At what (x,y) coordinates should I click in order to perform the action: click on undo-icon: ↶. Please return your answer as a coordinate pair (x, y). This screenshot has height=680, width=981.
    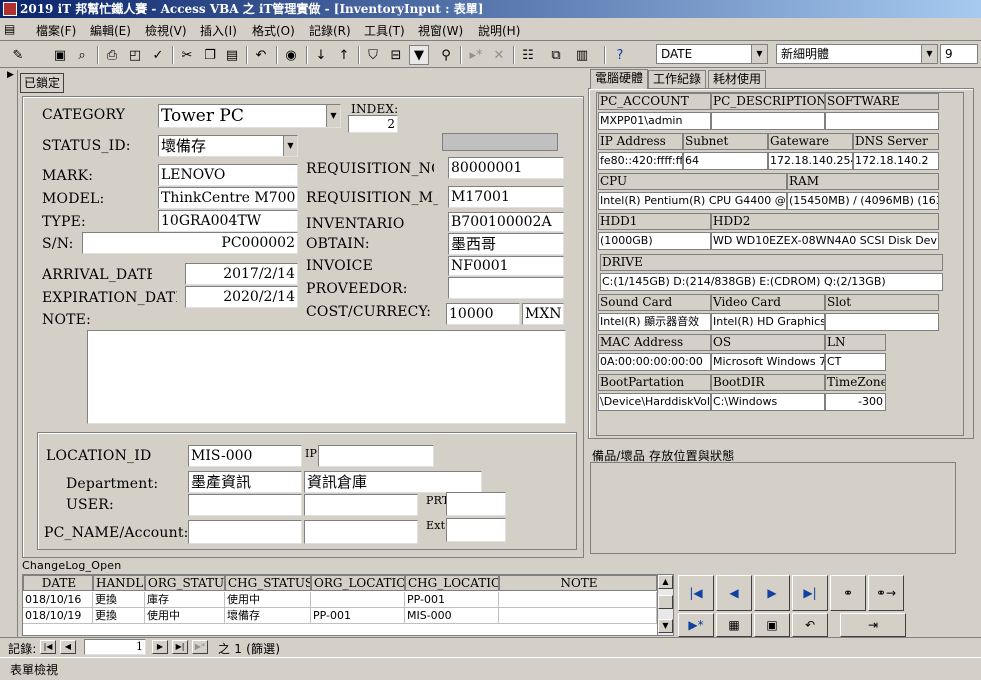
    Looking at the image, I should click on (261, 55).